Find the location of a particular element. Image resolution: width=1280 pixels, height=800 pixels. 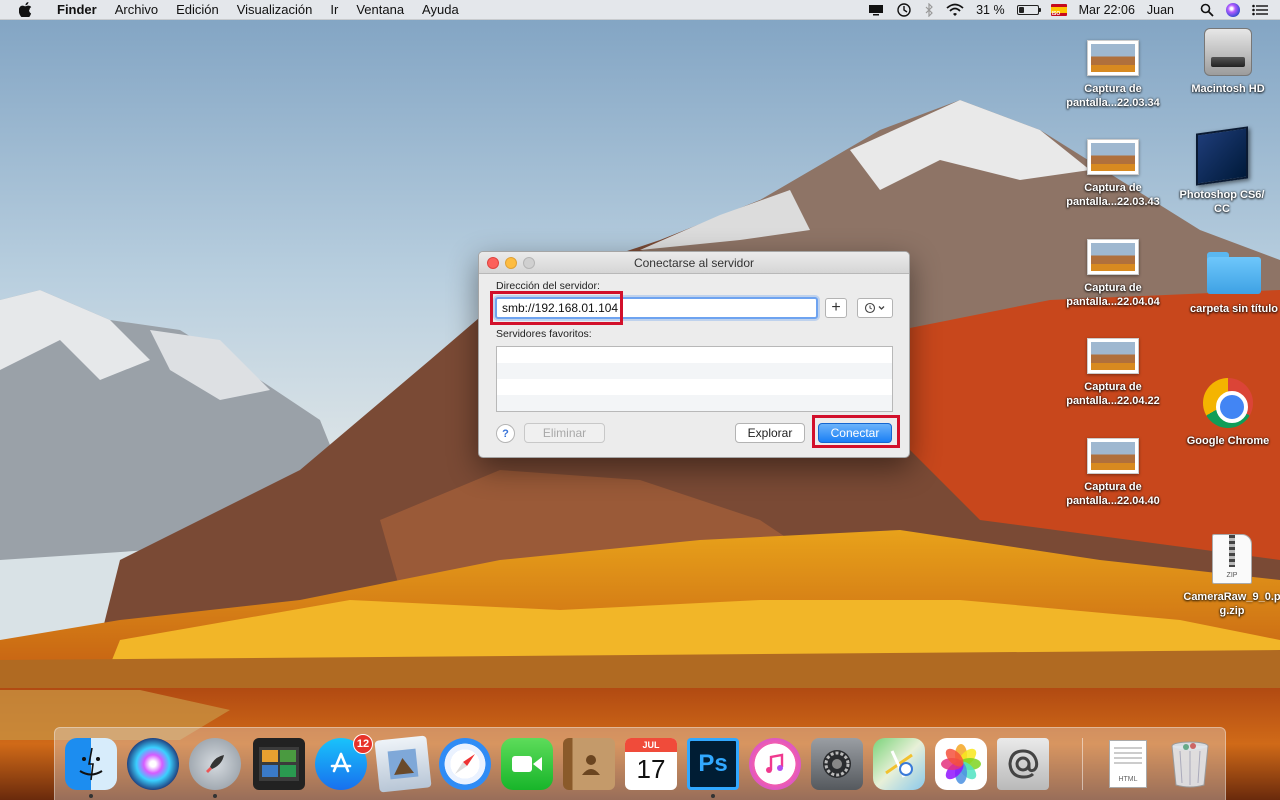

dock-siri is located at coordinates (153, 764).